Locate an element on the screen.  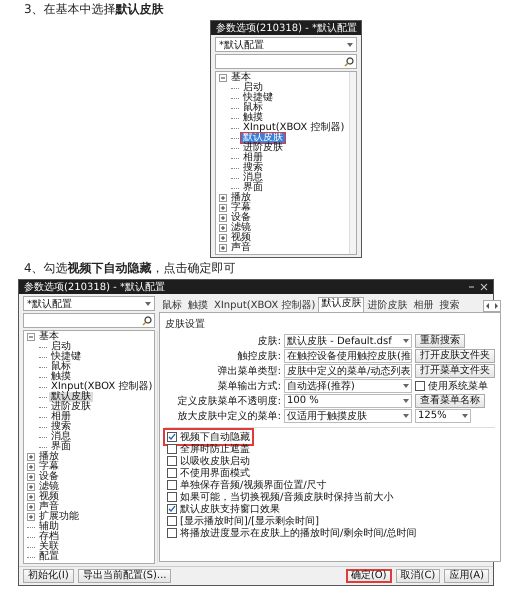
tree-item: 关联 is located at coordinates (49, 547).